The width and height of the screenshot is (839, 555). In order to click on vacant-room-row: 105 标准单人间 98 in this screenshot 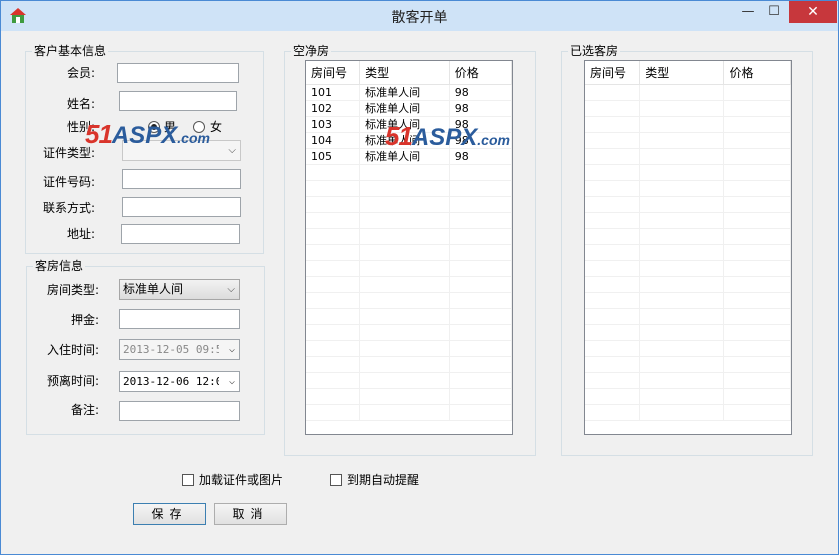, I will do `click(409, 156)`.